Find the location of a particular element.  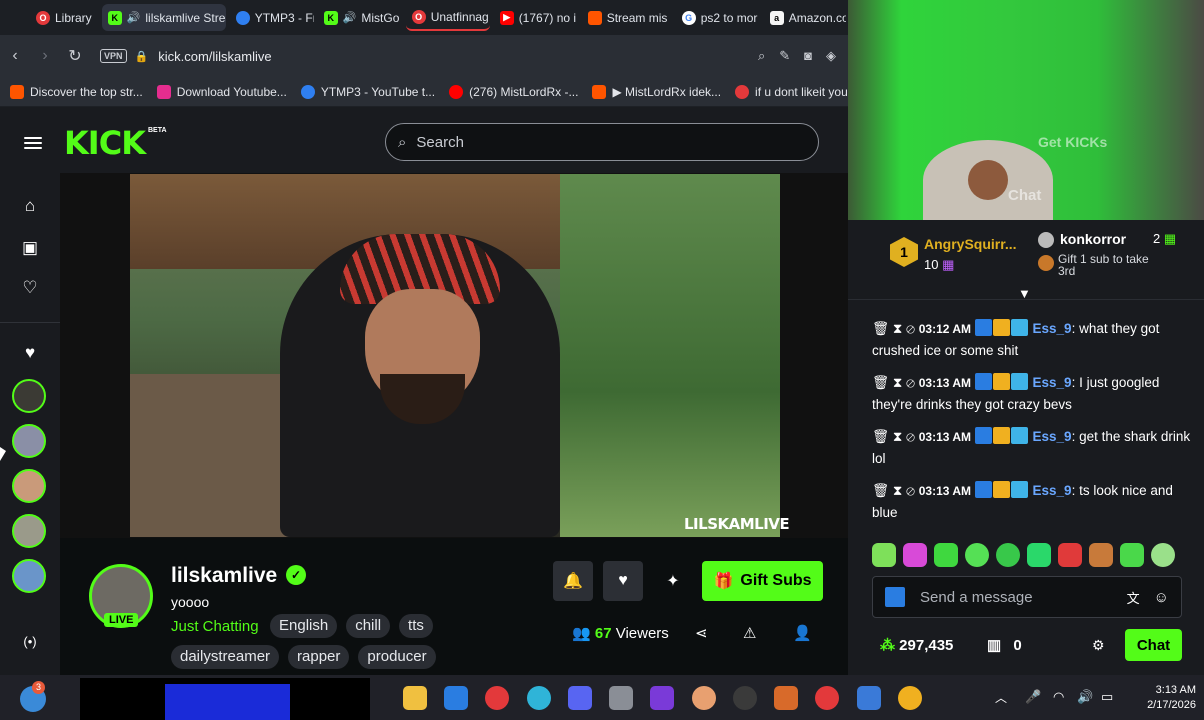

gift-subs-button: 🎁 Gift Subs is located at coordinates (762, 581).